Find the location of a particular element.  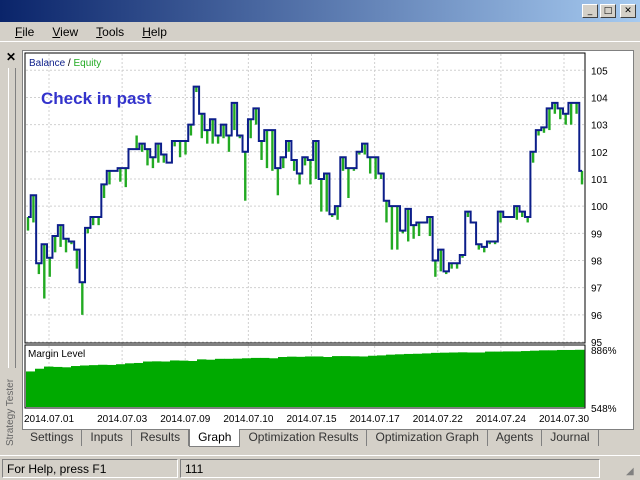

annotation-check-in-past: Check in past is located at coordinates (96, 98).